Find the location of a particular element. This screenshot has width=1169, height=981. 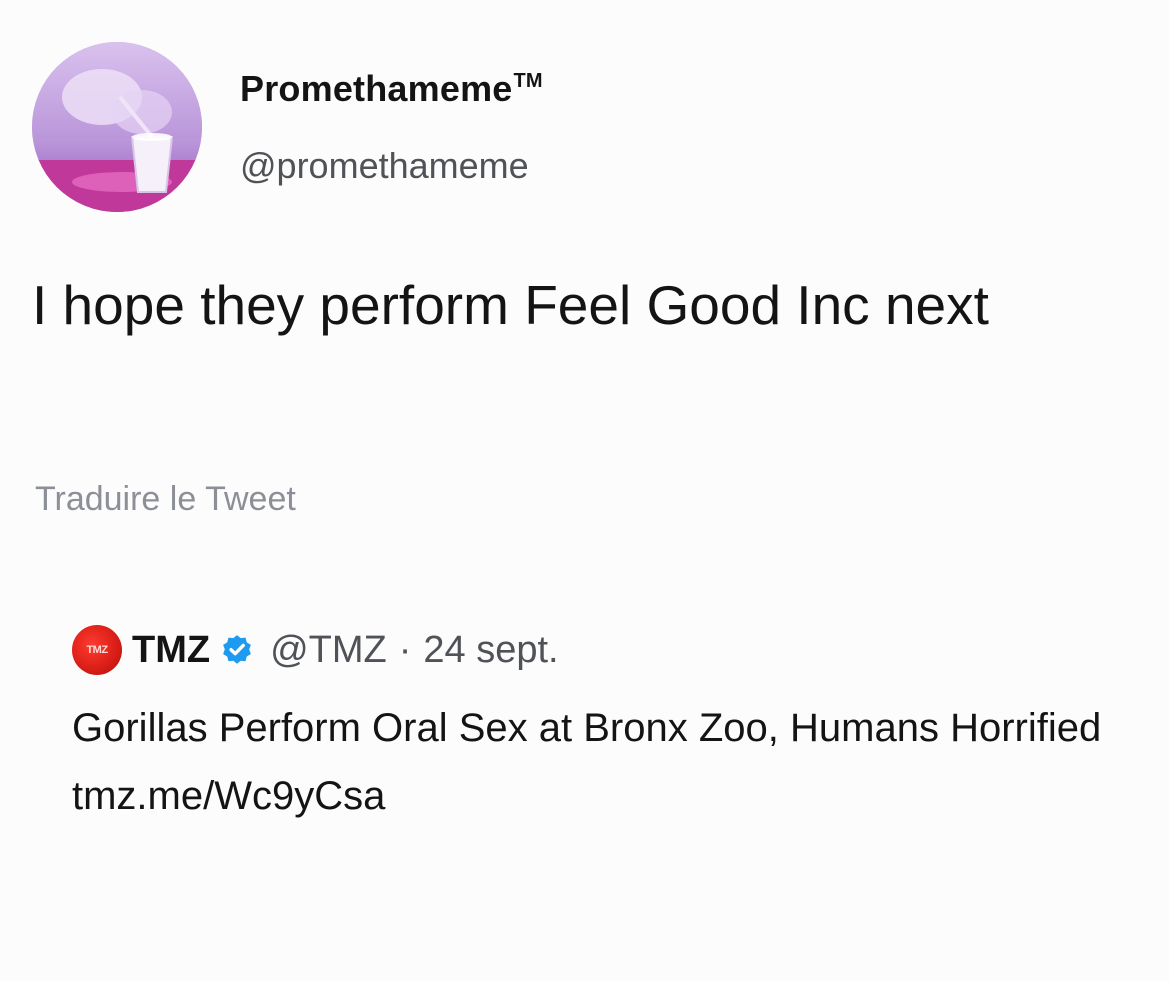

author-name-text: Promethameme is located at coordinates (376, 88).